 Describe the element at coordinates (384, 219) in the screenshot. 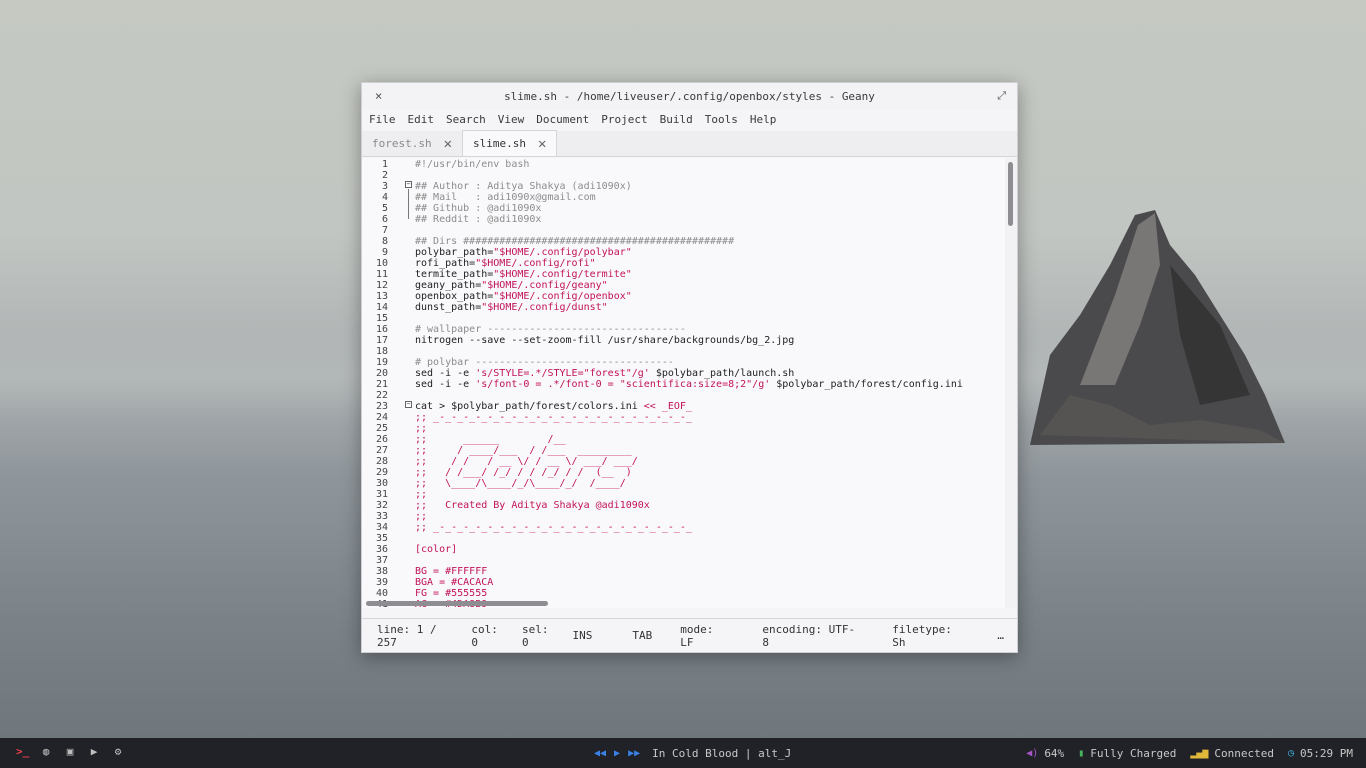

I see `line-number: 6` at that location.